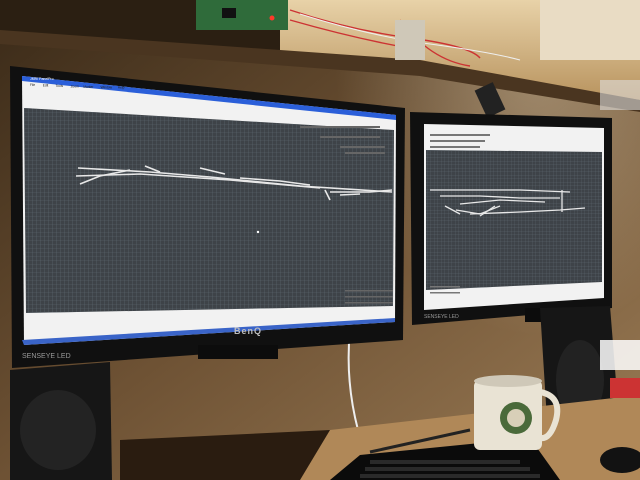 This screenshot has height=480, width=640. What do you see at coordinates (620, 355) in the screenshot?
I see `right-shelf-items` at bounding box center [620, 355].